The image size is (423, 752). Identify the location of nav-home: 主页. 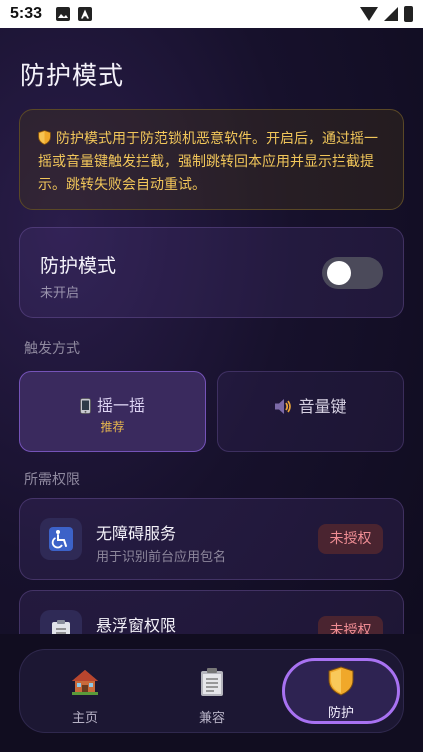
(85, 692).